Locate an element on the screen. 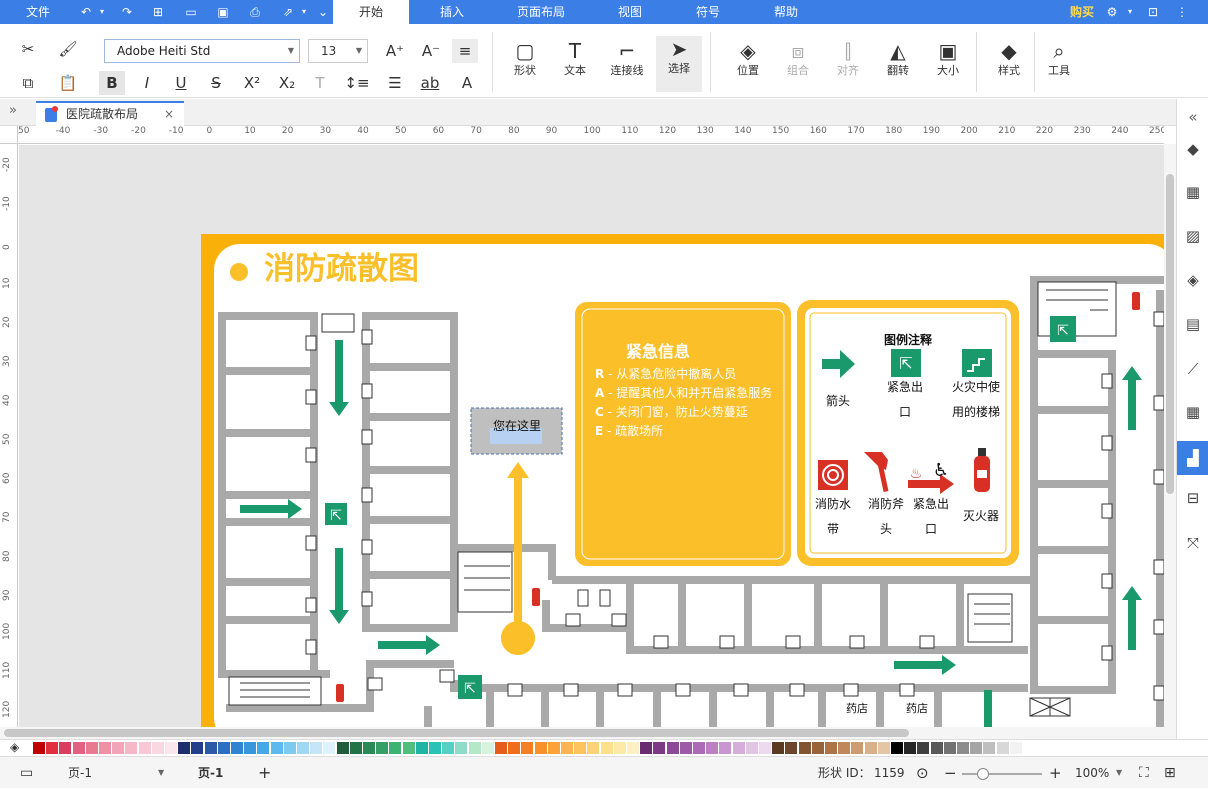 The image size is (1208, 789). flip-button: ◭ 翻转 is located at coordinates (898, 58).